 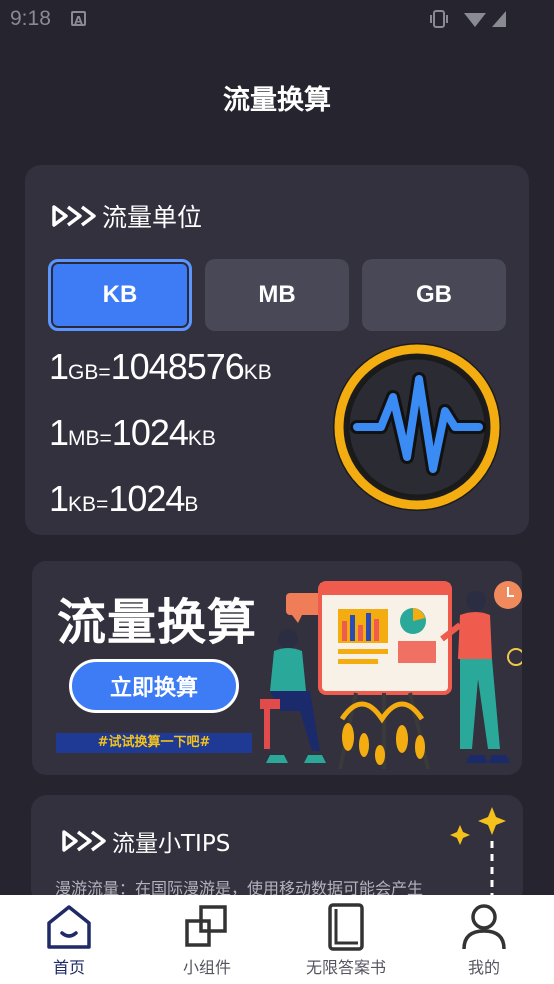 What do you see at coordinates (68, 967) in the screenshot?
I see `nav-label-home: 首页` at bounding box center [68, 967].